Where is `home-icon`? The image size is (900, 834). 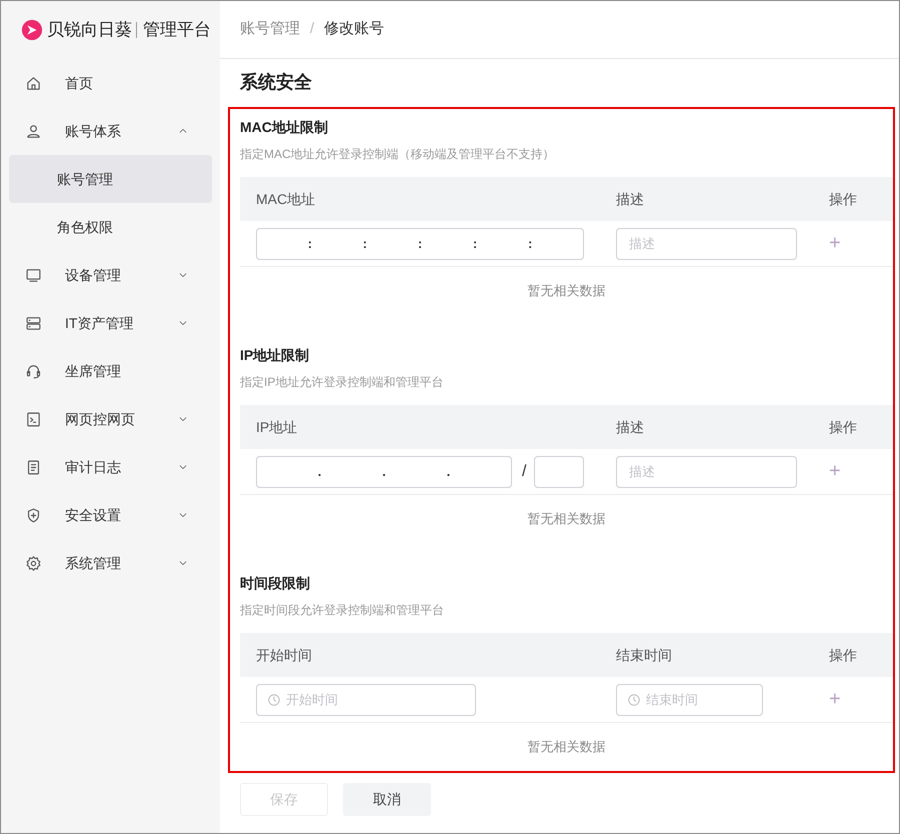 home-icon is located at coordinates (33, 83).